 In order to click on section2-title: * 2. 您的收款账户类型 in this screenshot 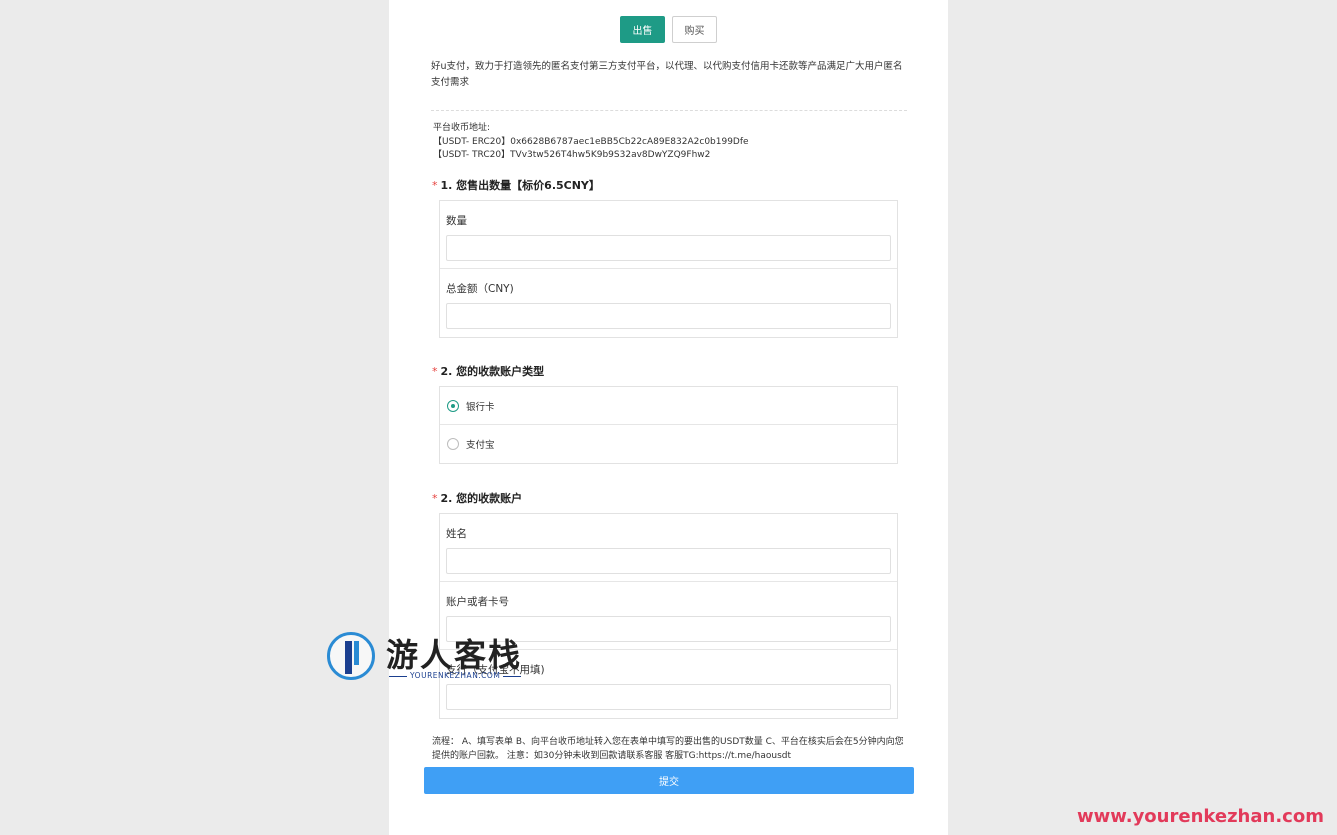, I will do `click(488, 371)`.